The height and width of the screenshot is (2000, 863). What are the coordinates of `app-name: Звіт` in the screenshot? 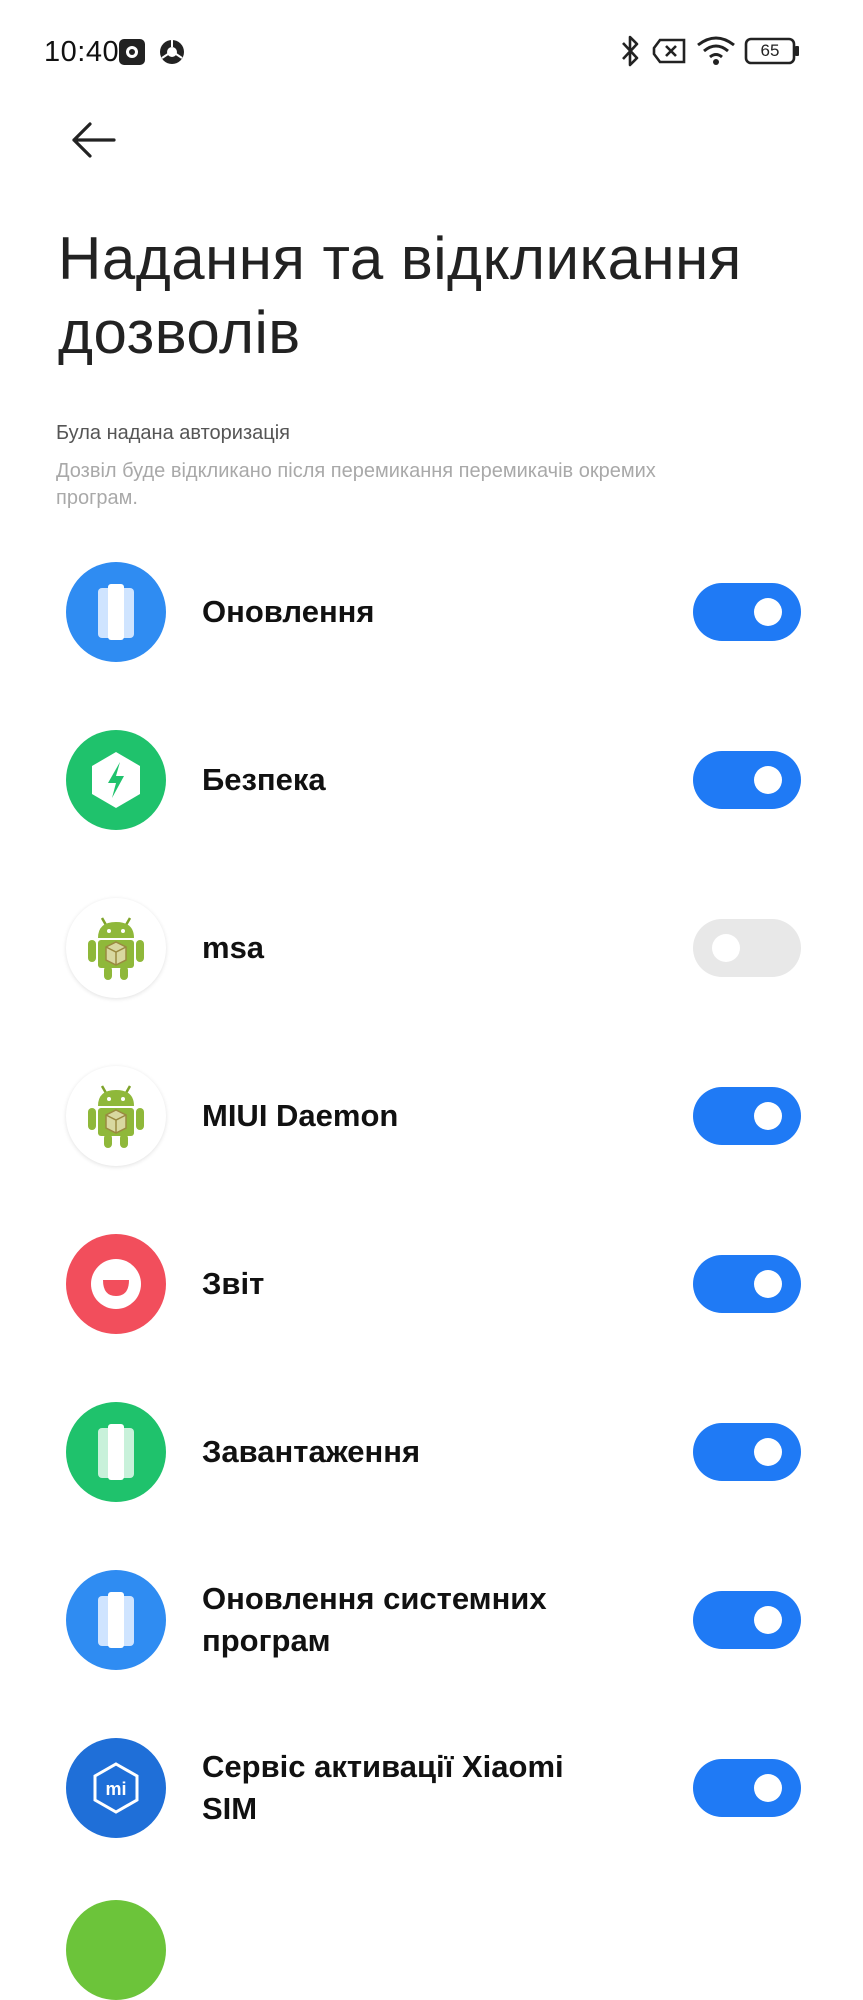 It's located at (233, 1283).